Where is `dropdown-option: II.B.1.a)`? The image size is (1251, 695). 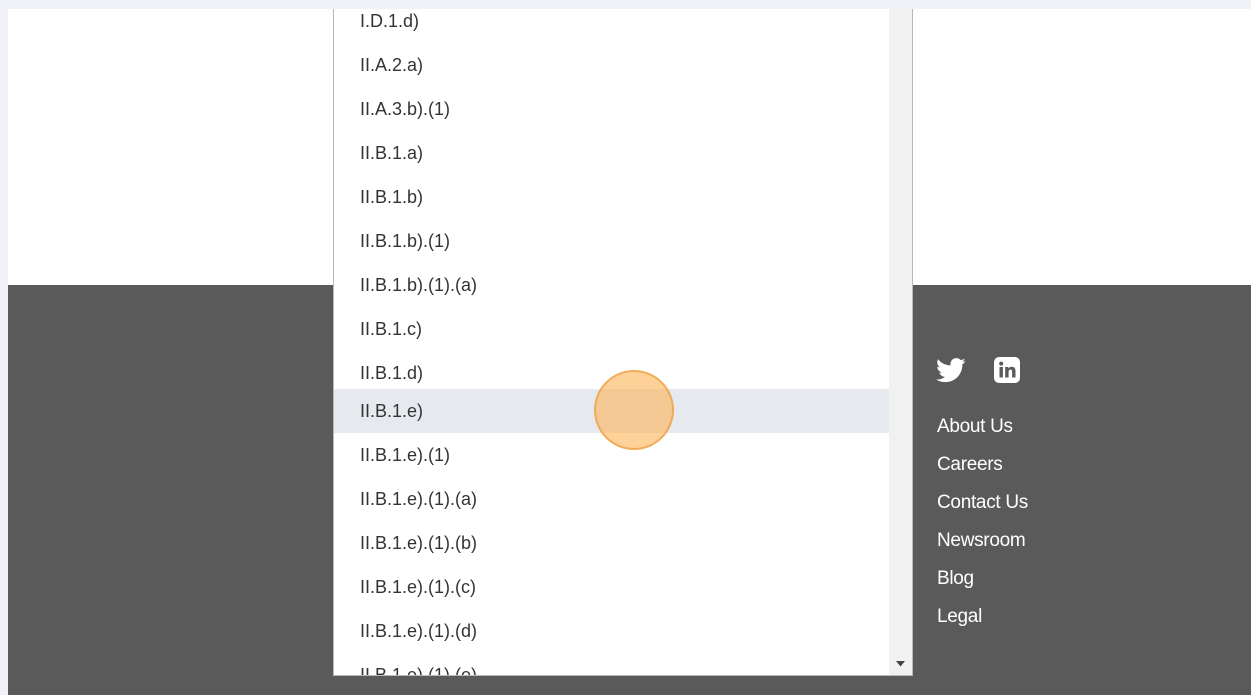
dropdown-option: II.B.1.a) is located at coordinates (612, 153).